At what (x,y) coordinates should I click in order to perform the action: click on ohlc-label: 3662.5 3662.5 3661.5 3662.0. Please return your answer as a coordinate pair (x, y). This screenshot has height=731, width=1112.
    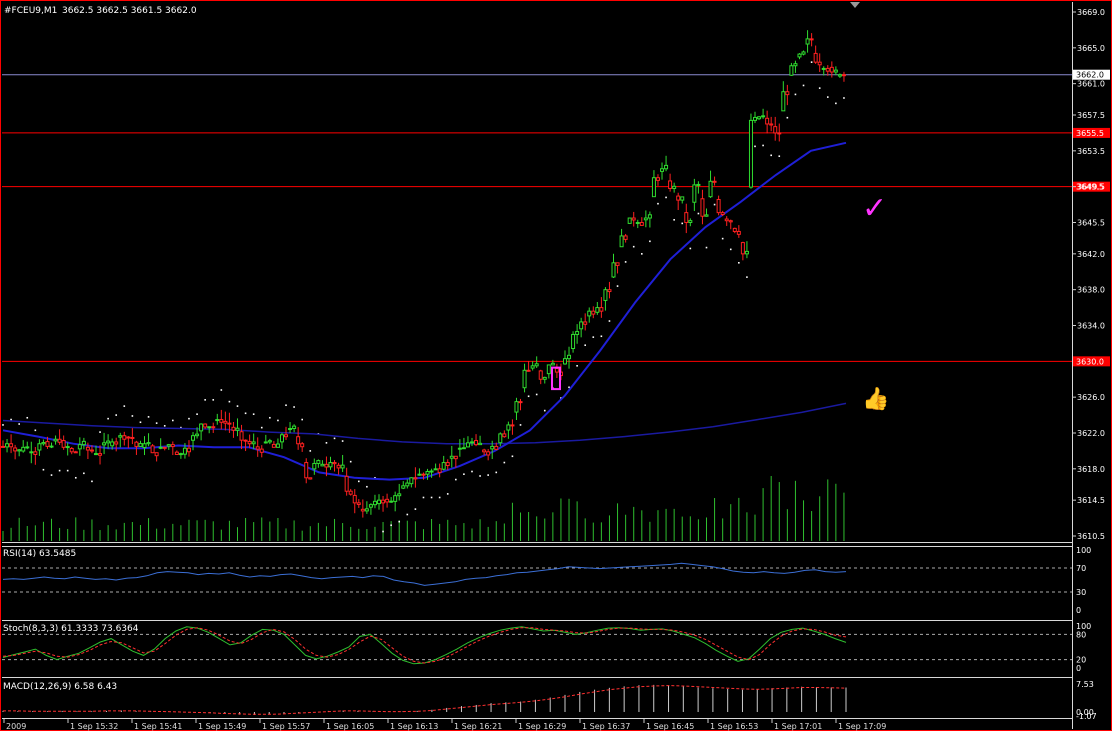
    Looking at the image, I should click on (129, 11).